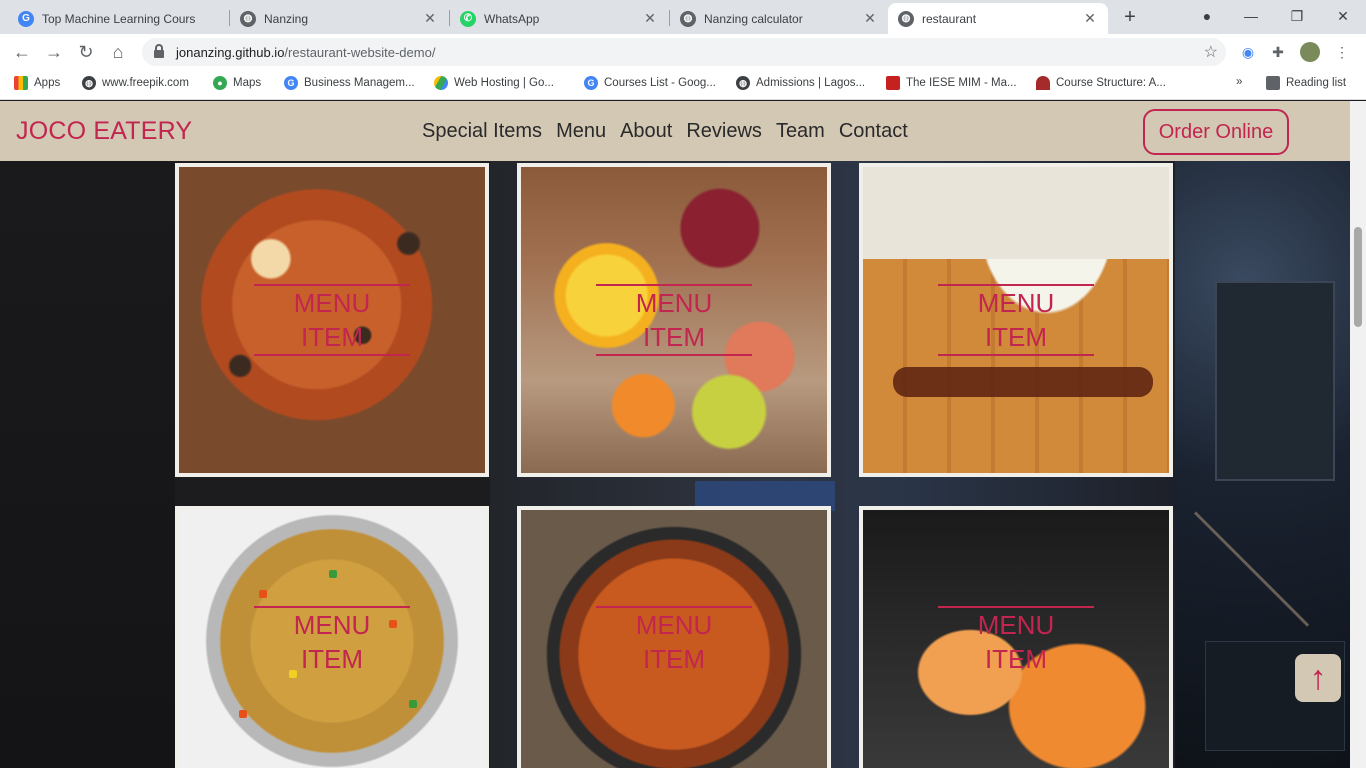 This screenshot has height=768, width=1366. I want to click on brand-logo: JOCO EATERY, so click(104, 131).